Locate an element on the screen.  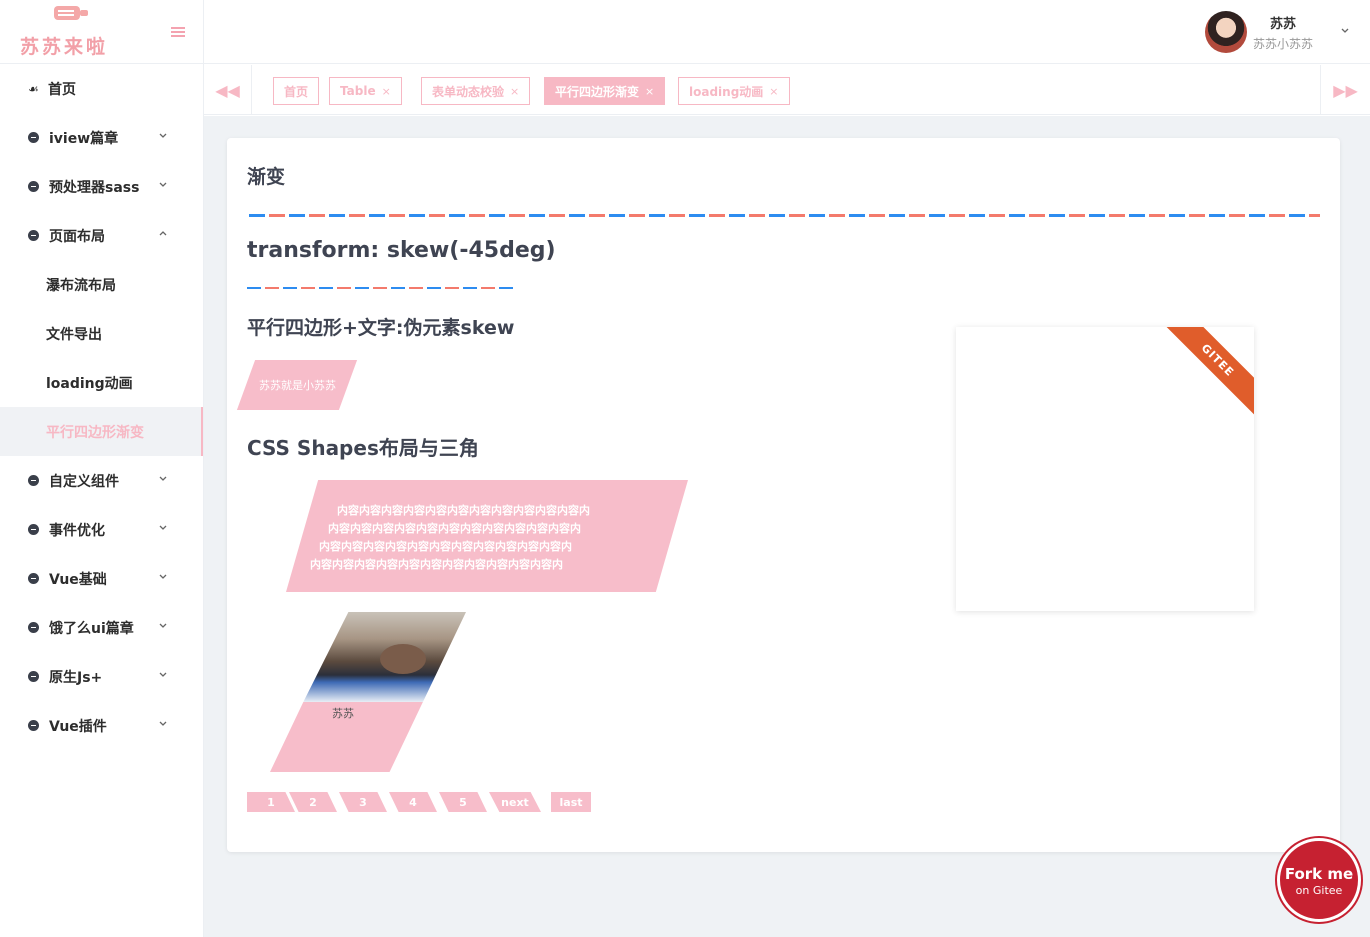
sidebar-item-vue-plugins: Vue插件 is located at coordinates (101, 725).